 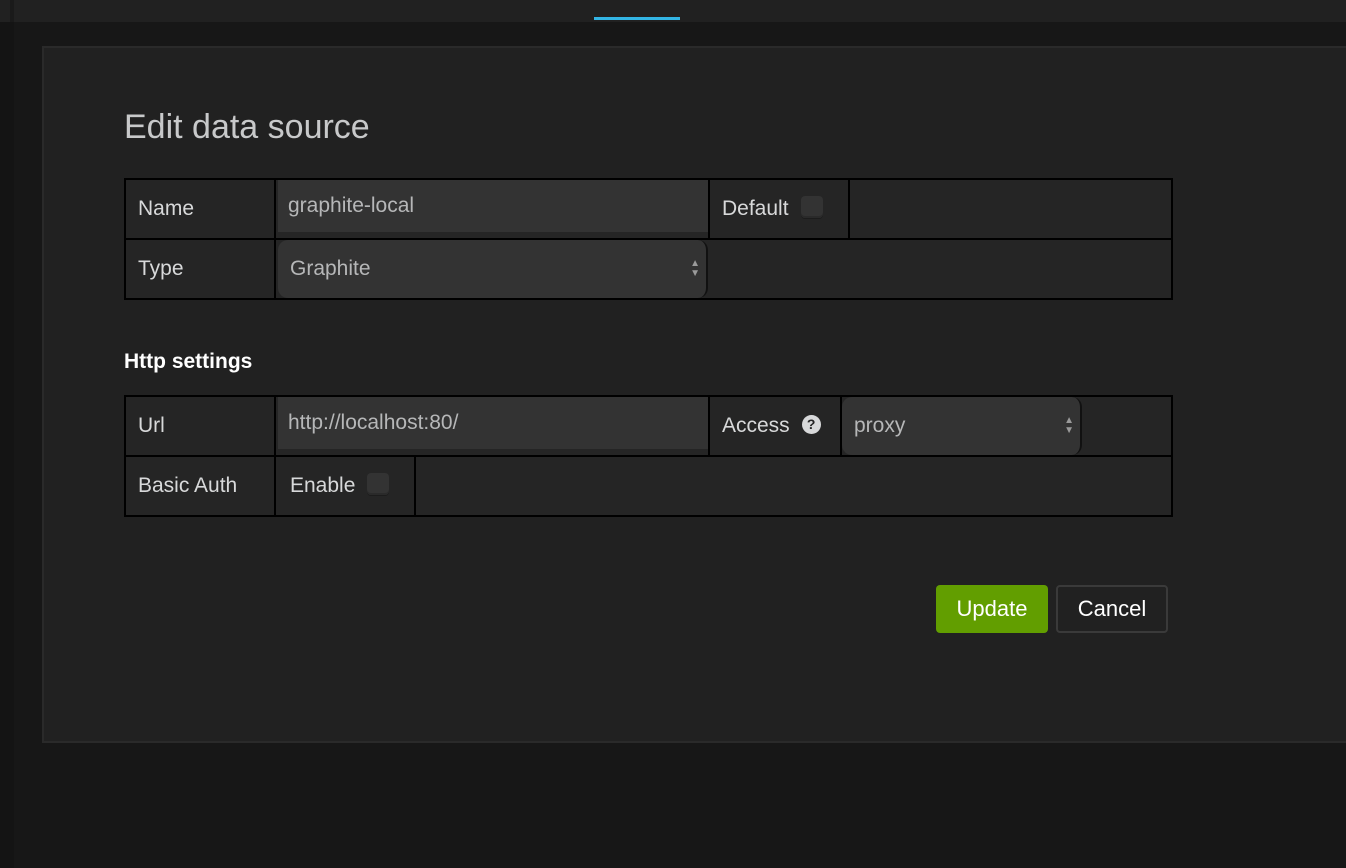 What do you see at coordinates (755, 208) in the screenshot?
I see `default-label: Default` at bounding box center [755, 208].